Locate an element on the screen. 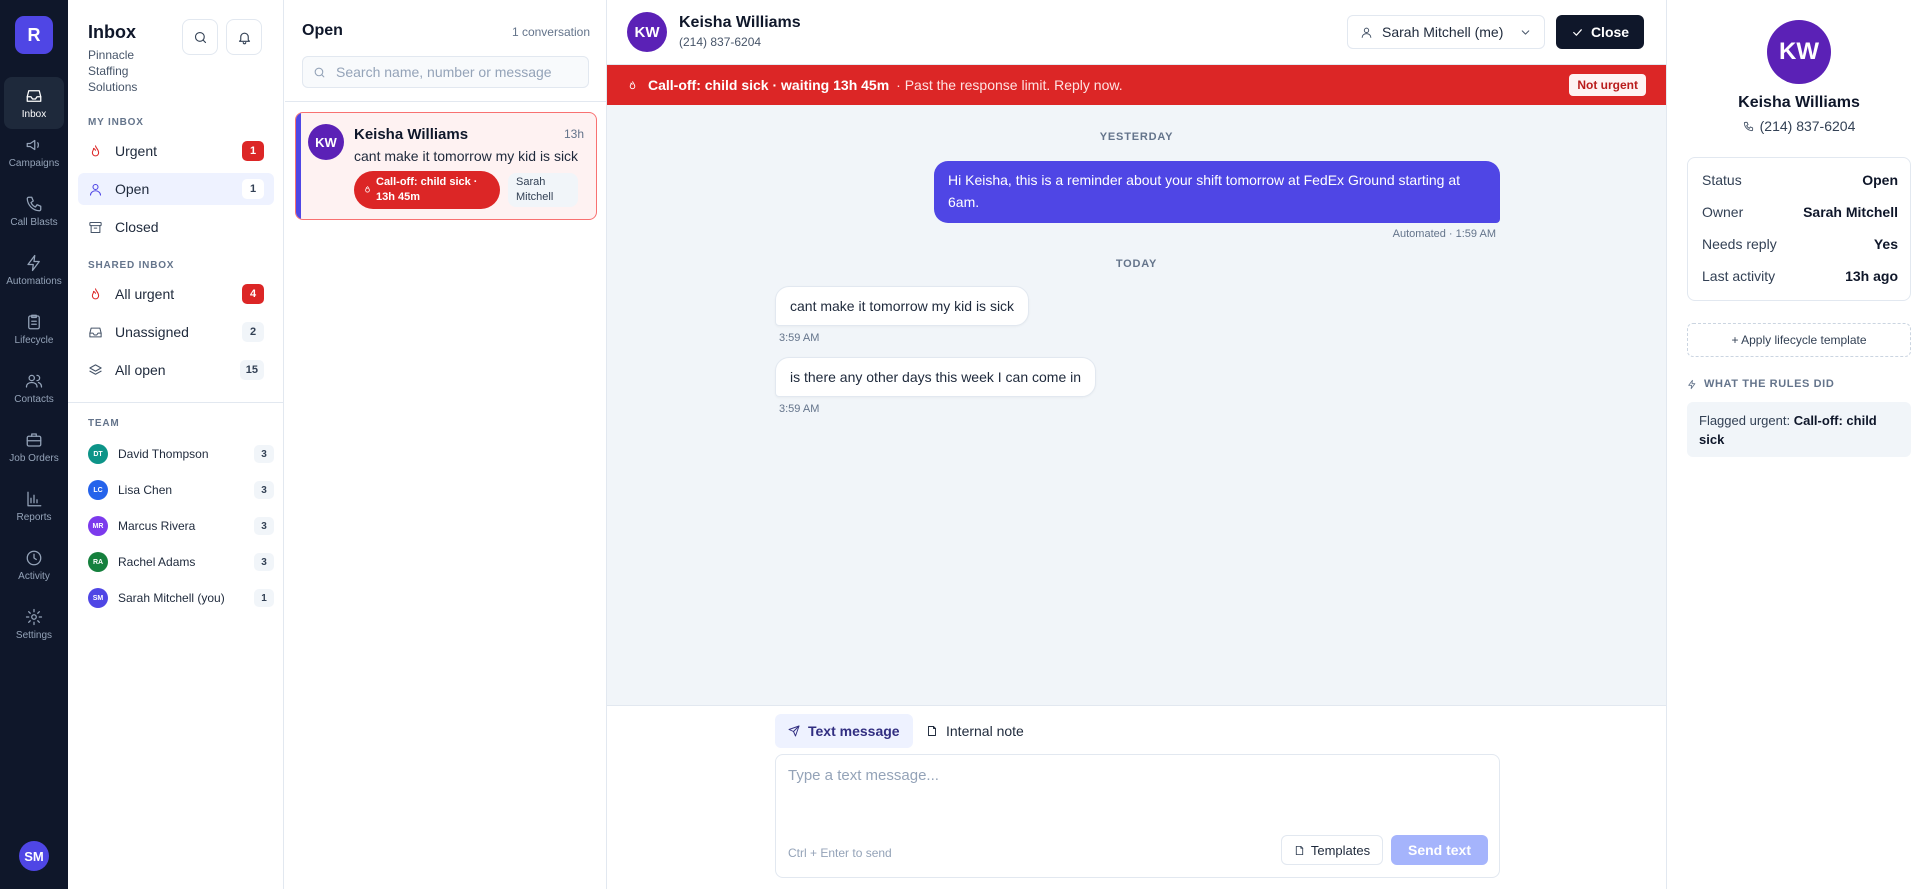 This screenshot has width=1920, height=889. rail-item-job-orders: Job Orders is located at coordinates (34, 447).